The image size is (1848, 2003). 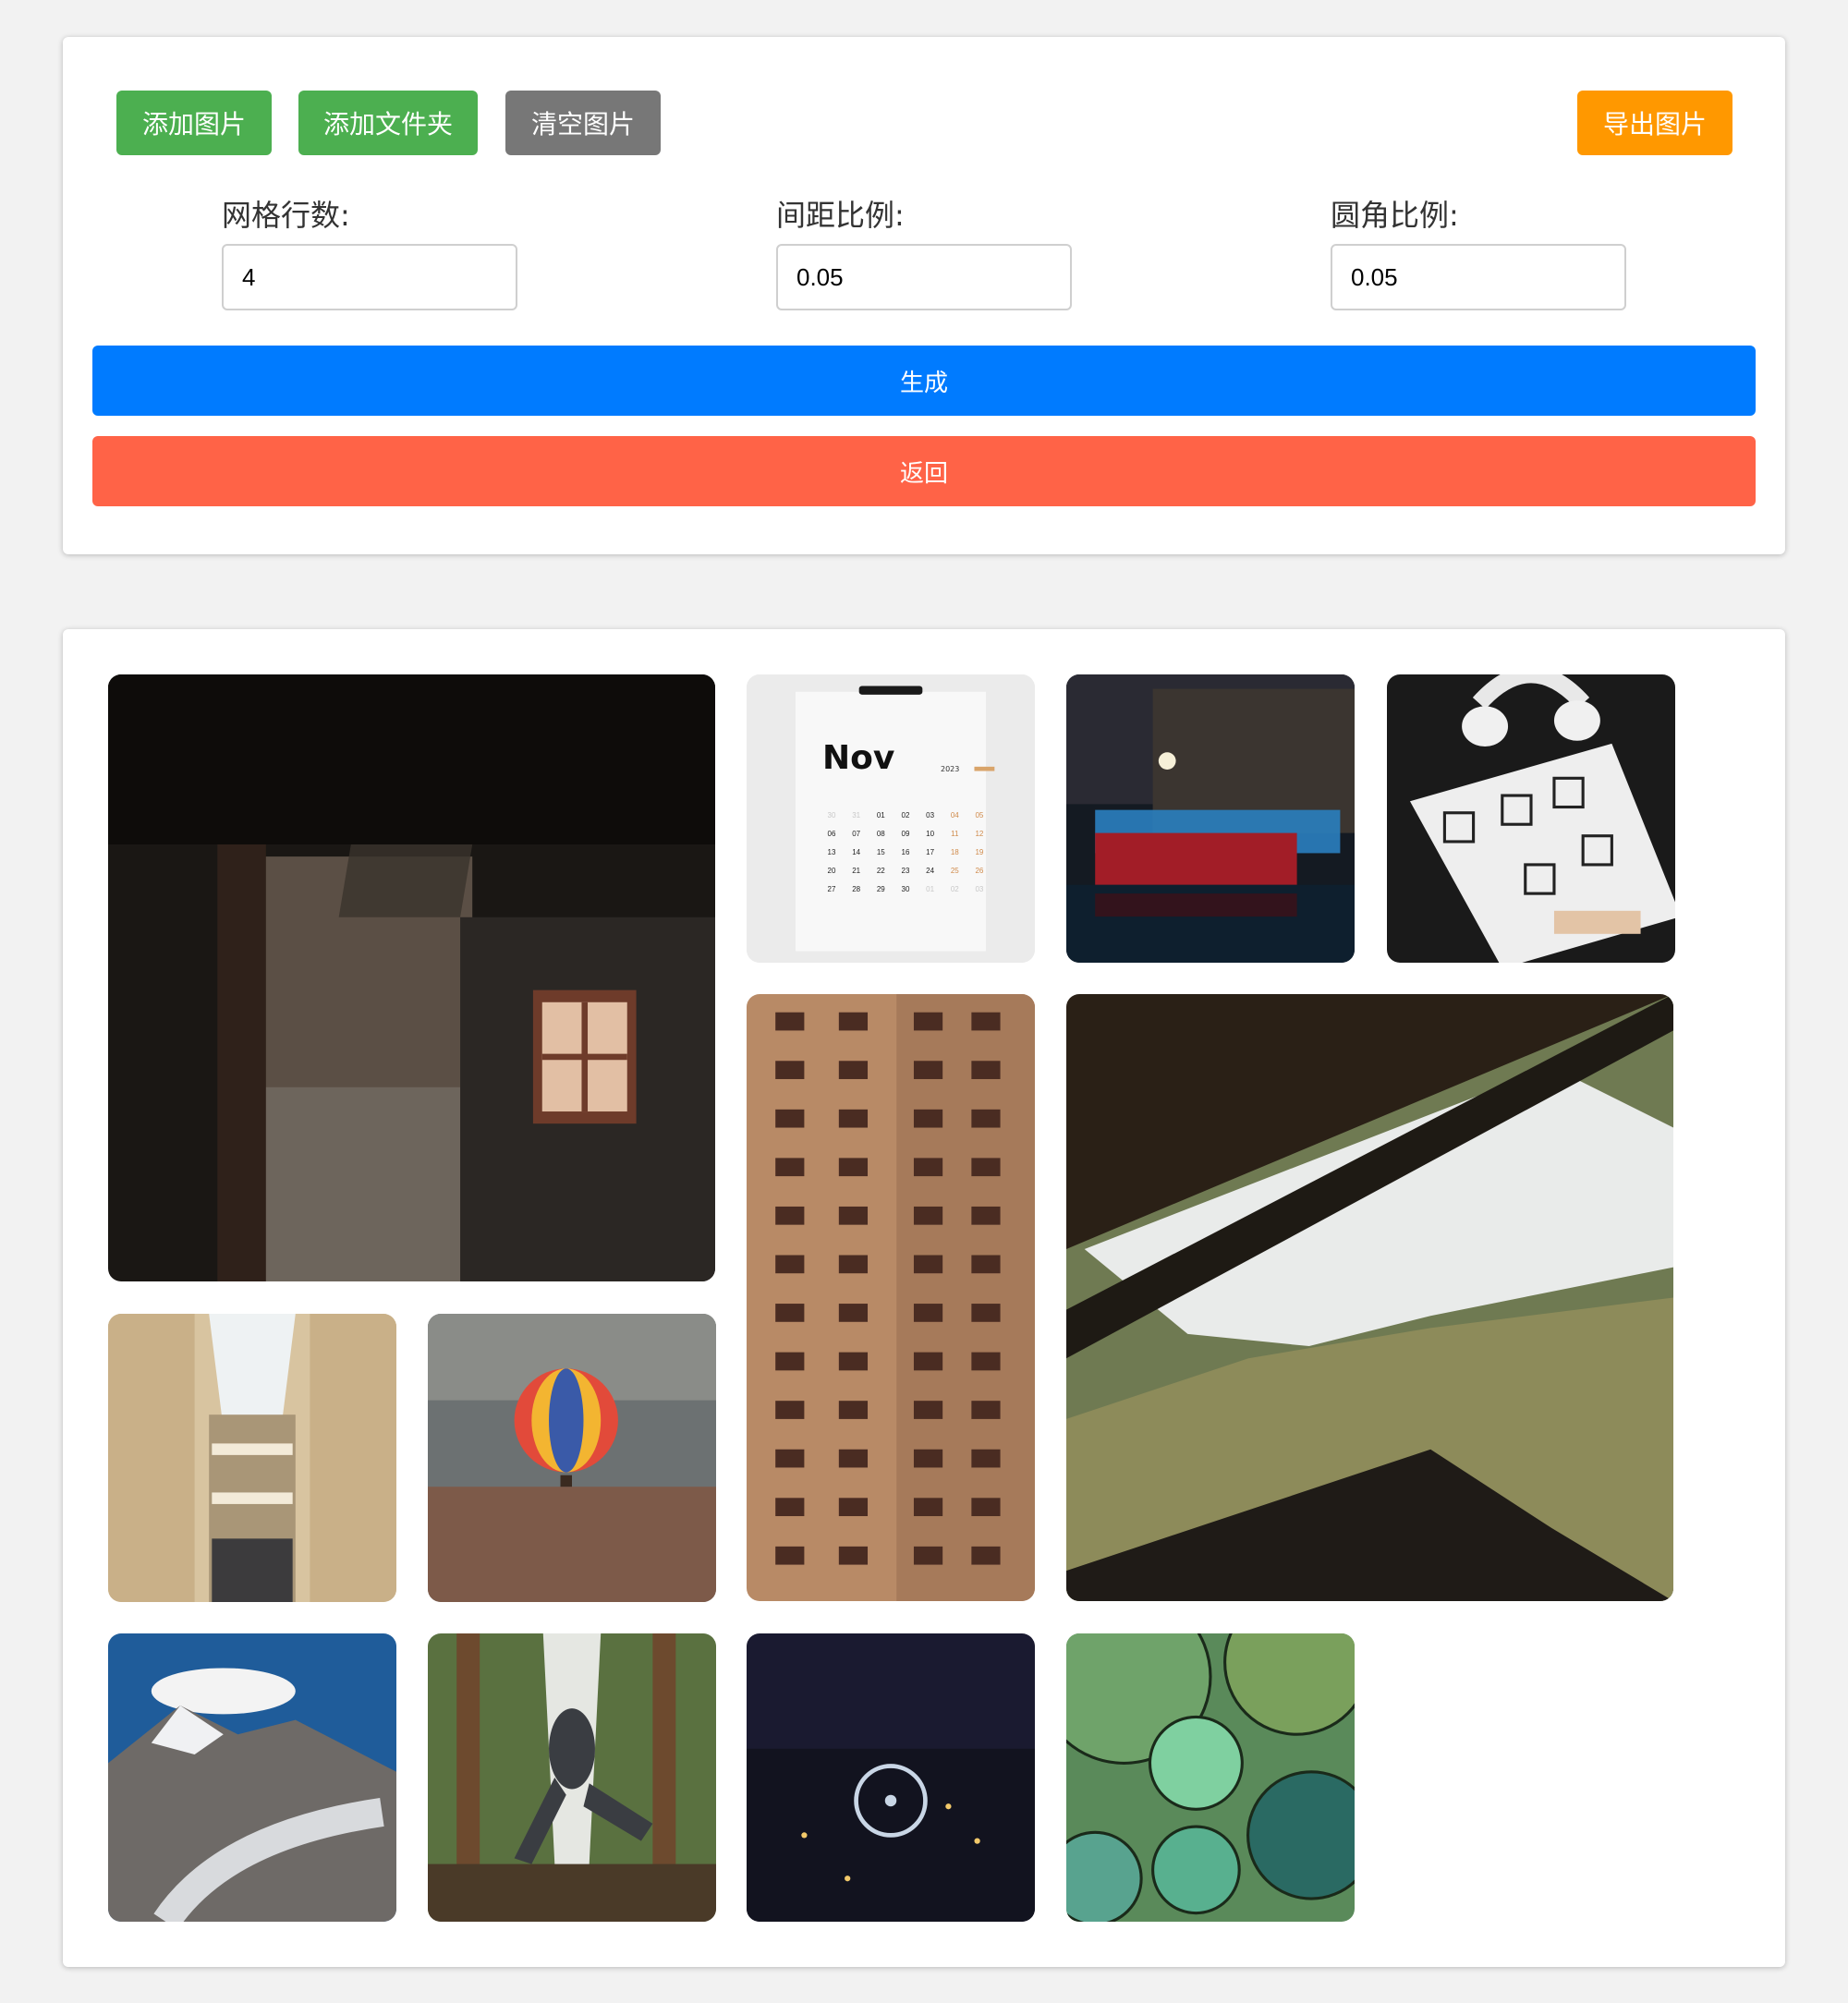 What do you see at coordinates (831, 871) in the screenshot?
I see `calendar-day: 20` at bounding box center [831, 871].